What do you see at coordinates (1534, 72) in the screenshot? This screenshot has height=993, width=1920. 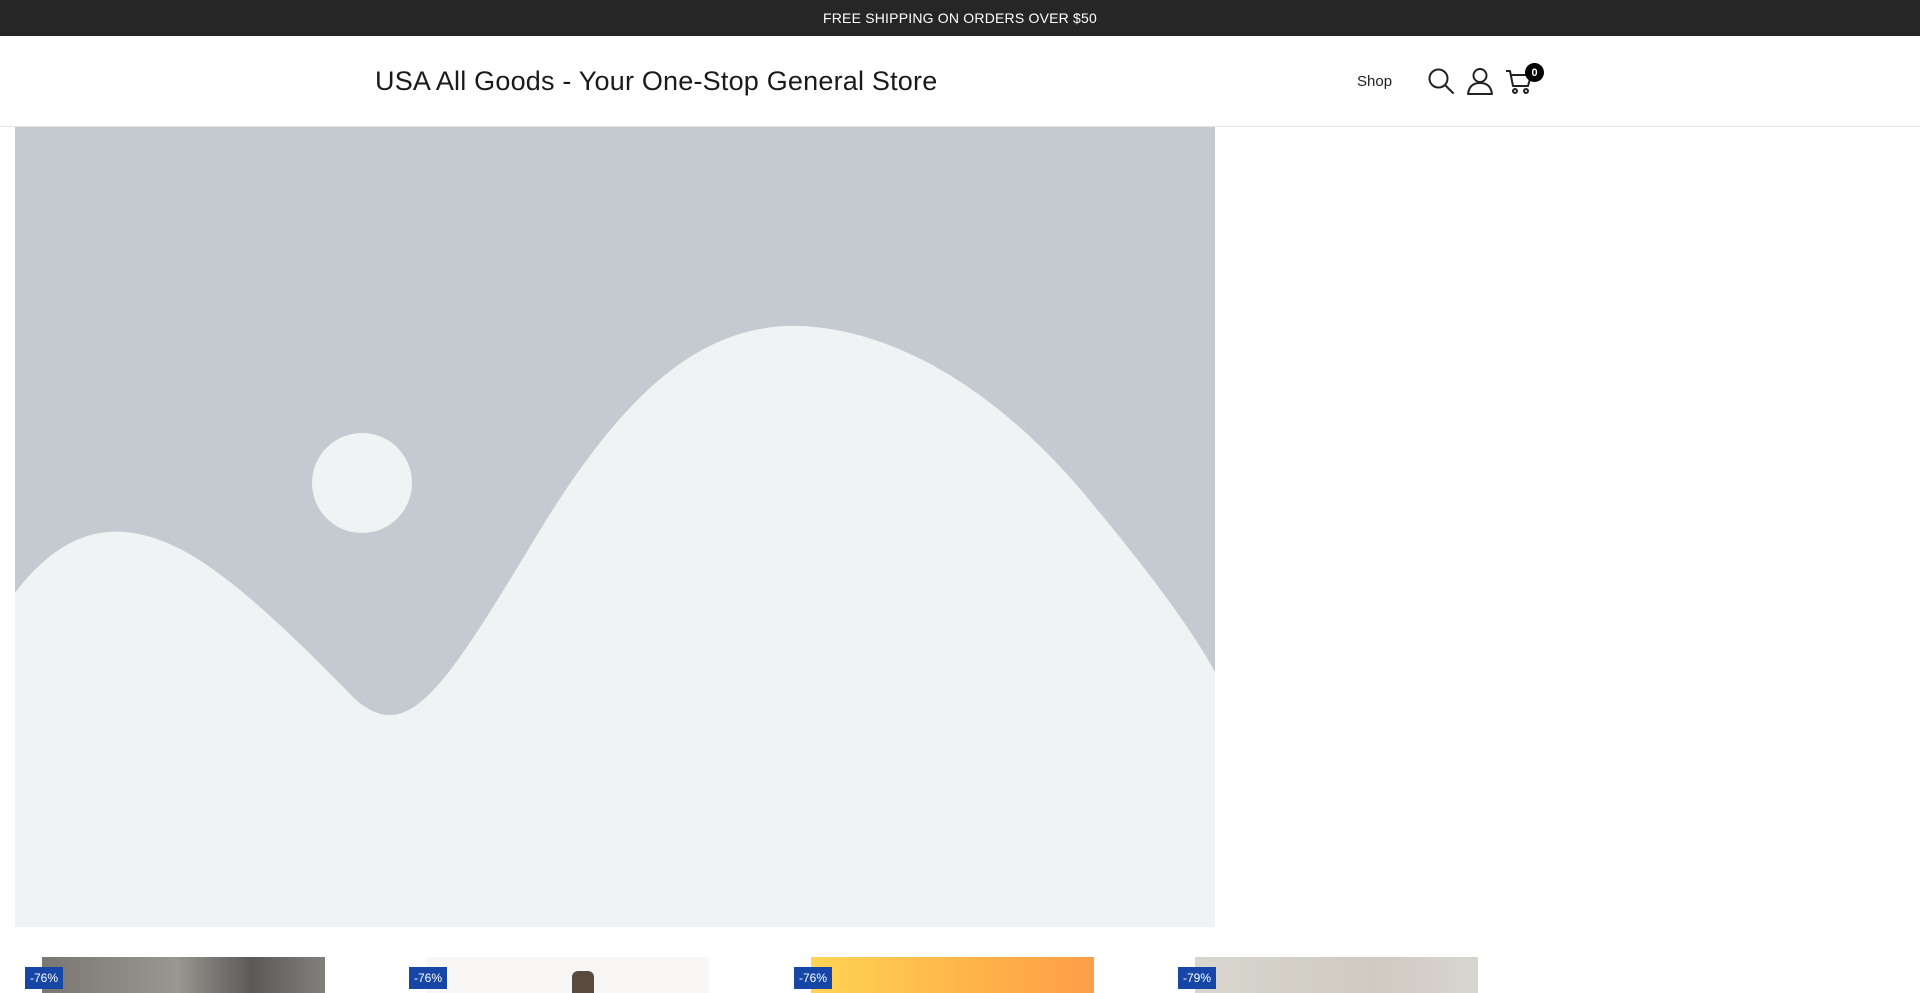 I see `cart-count-badge: 0` at bounding box center [1534, 72].